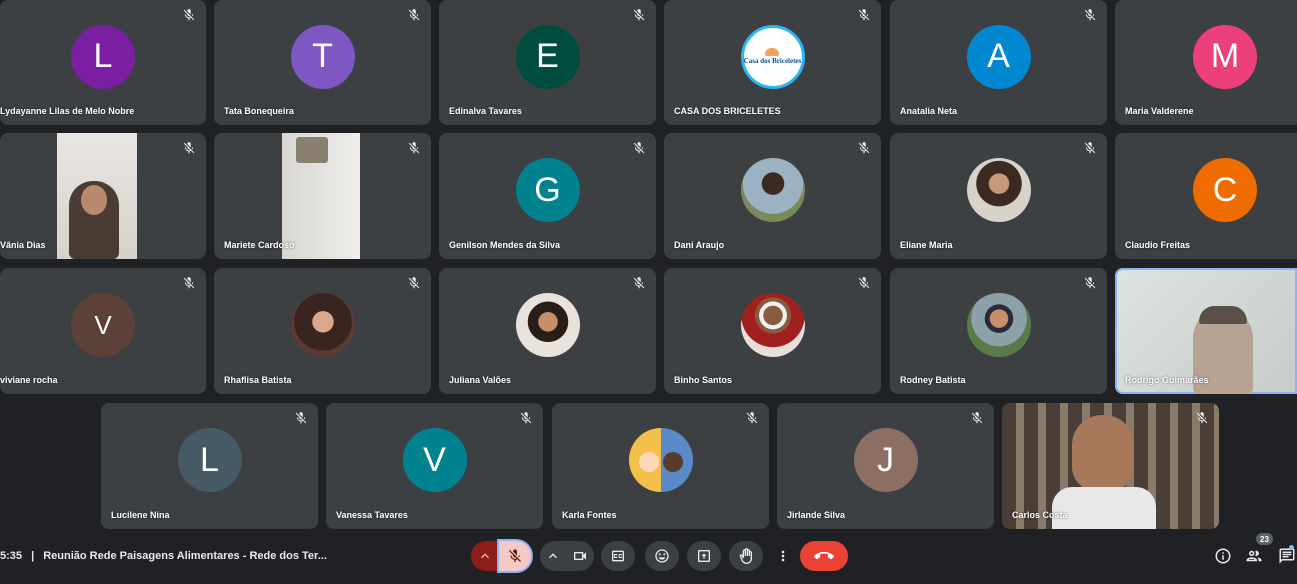 Image resolution: width=1297 pixels, height=584 pixels. I want to click on participant-tile: L Lydayanne Lilas de Melo Nobre, so click(103, 62).